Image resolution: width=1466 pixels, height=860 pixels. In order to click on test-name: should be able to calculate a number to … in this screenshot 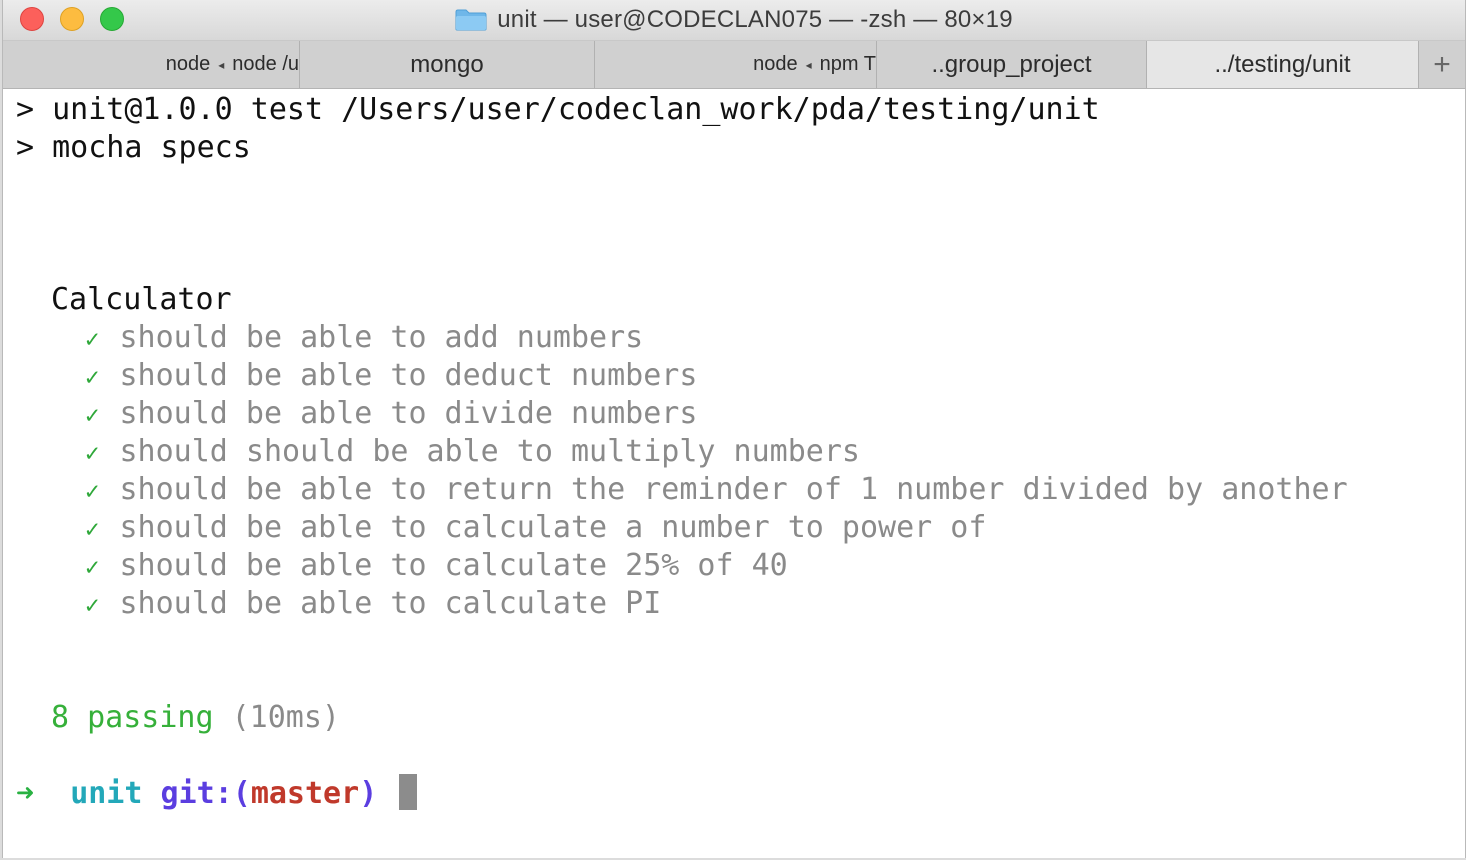, I will do `click(553, 527)`.